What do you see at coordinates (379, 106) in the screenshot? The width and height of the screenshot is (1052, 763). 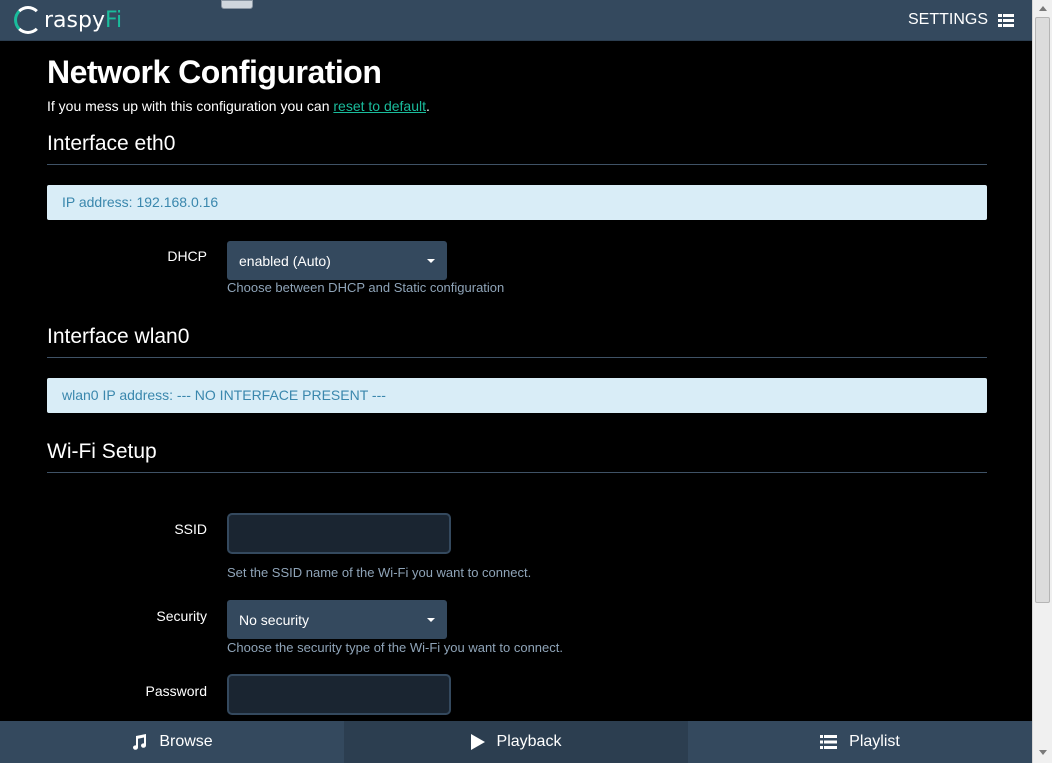 I see `reset-to-default-link: reset to default` at bounding box center [379, 106].